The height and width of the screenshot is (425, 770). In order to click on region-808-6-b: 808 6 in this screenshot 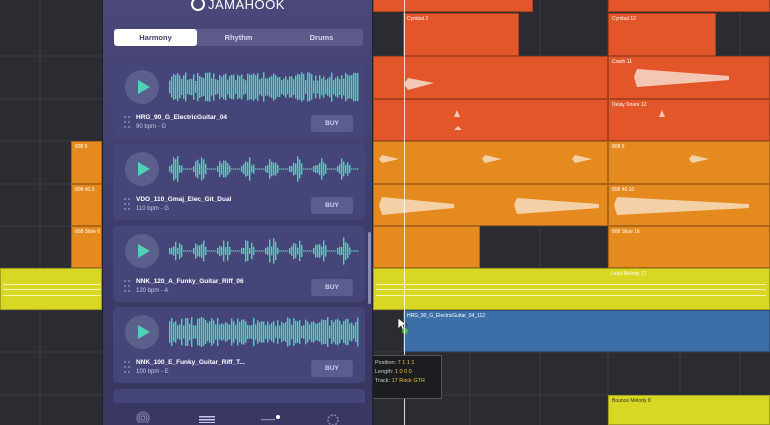, I will do `click(689, 162)`.